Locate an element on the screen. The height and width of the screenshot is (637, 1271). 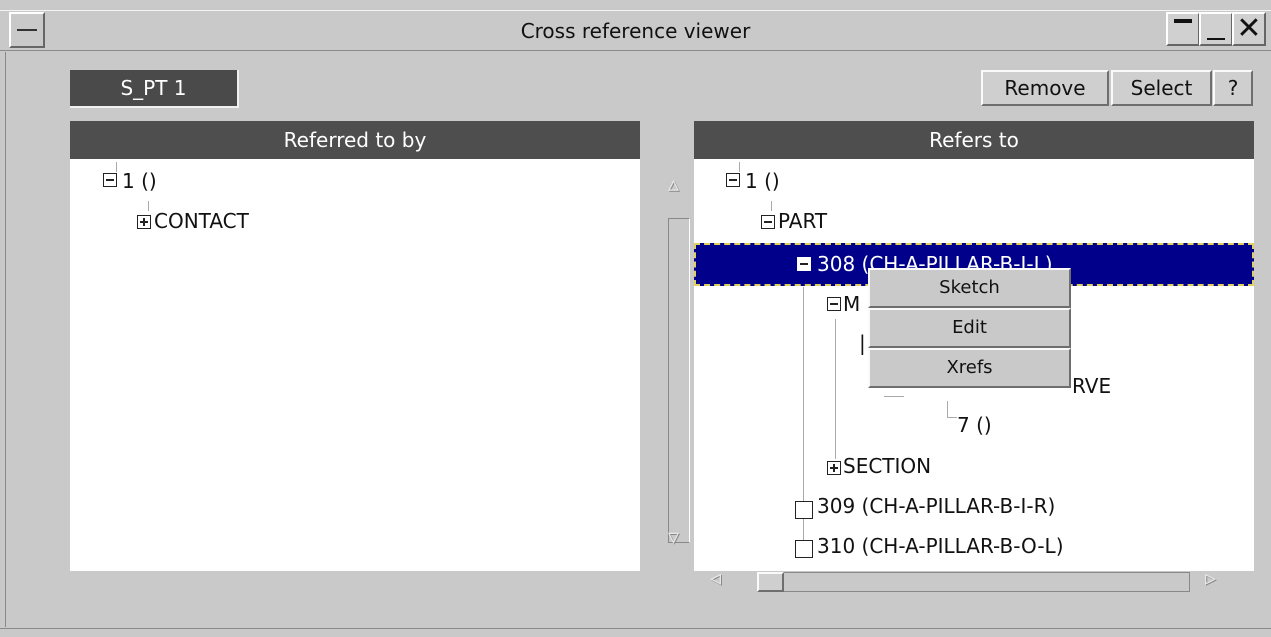
window-border is located at coordinates (5, 339).